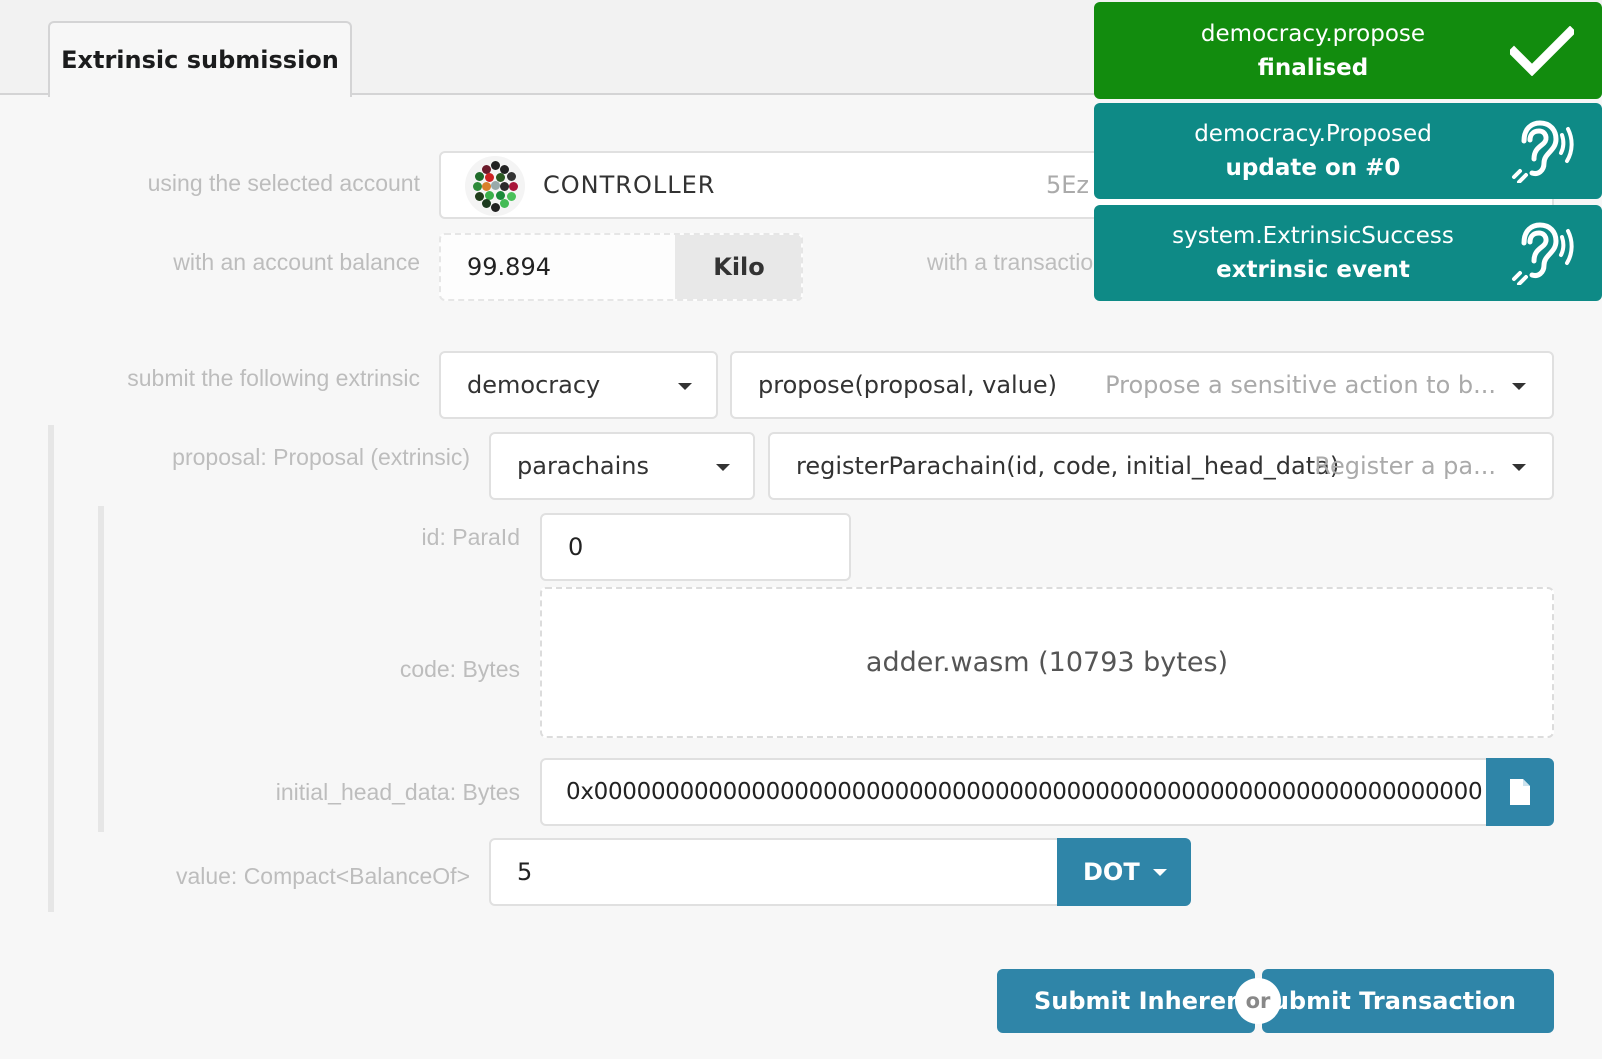  I want to click on value-amount: 5, so click(525, 872).